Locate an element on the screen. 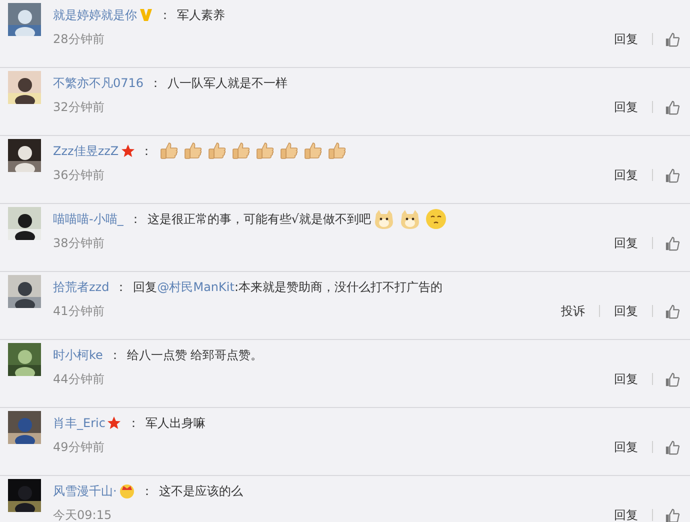  timestamp: 今天09:15 is located at coordinates (83, 514).